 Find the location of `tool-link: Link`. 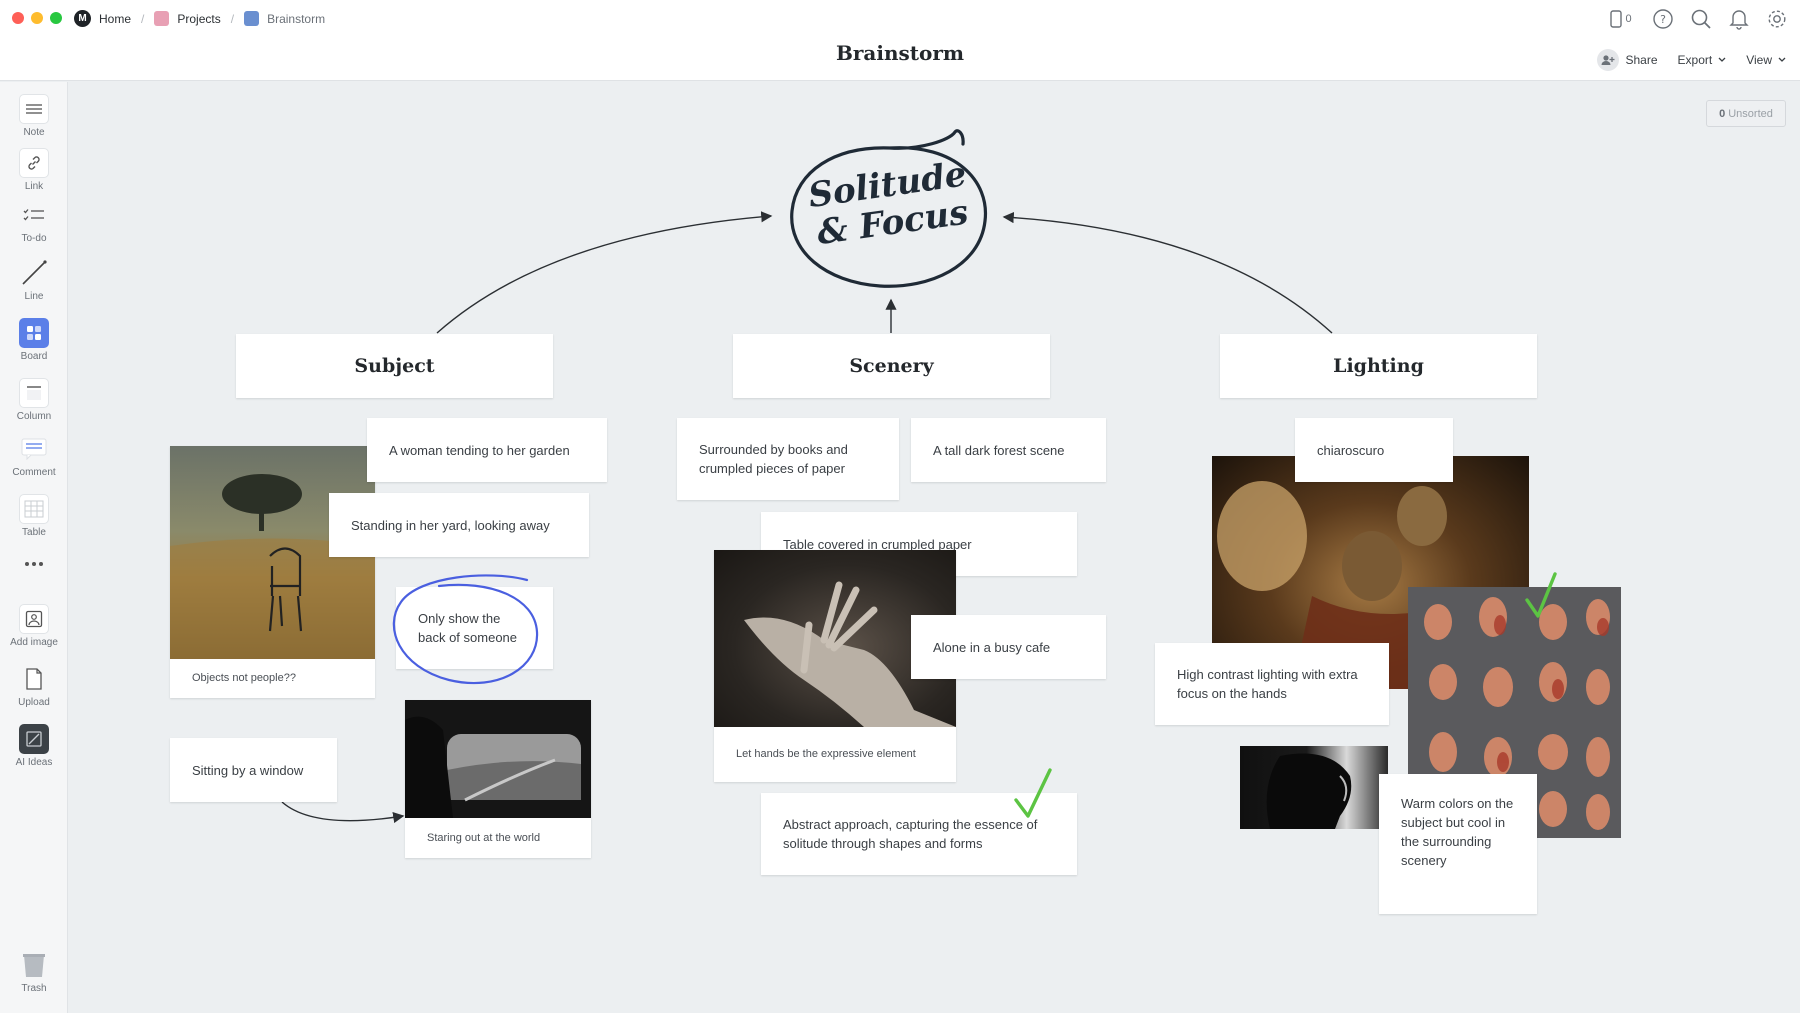

tool-link: Link is located at coordinates (34, 170).